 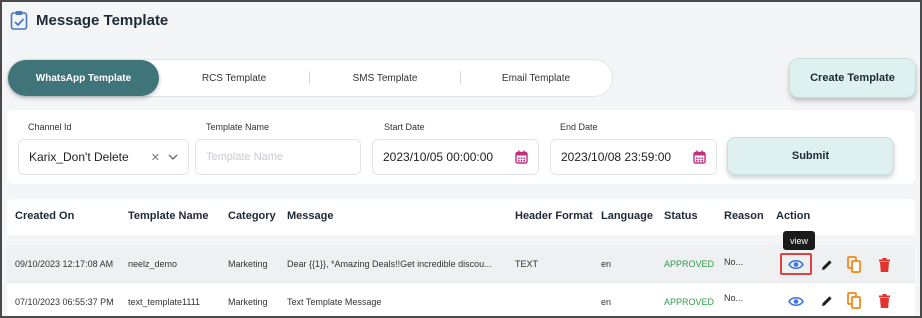 What do you see at coordinates (616, 157) in the screenshot?
I see `end-date-value: 2023/10/08 23:59:00` at bounding box center [616, 157].